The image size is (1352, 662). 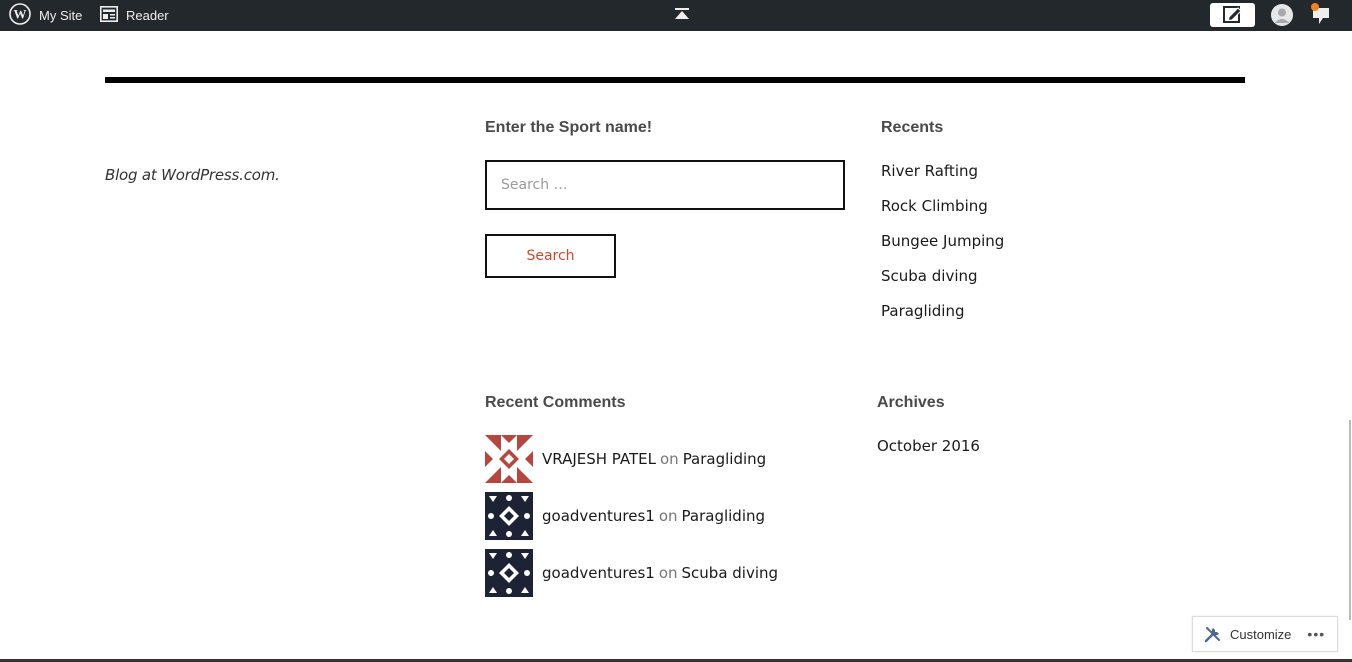 What do you see at coordinates (61, 15) in the screenshot?
I see `my-site-label: My Site` at bounding box center [61, 15].